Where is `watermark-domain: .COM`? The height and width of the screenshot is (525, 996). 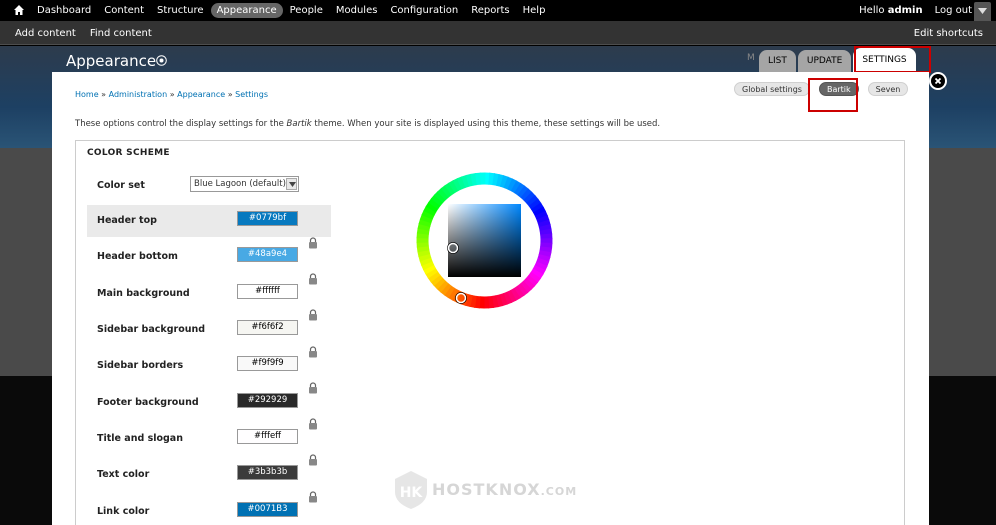 watermark-domain: .COM is located at coordinates (559, 491).